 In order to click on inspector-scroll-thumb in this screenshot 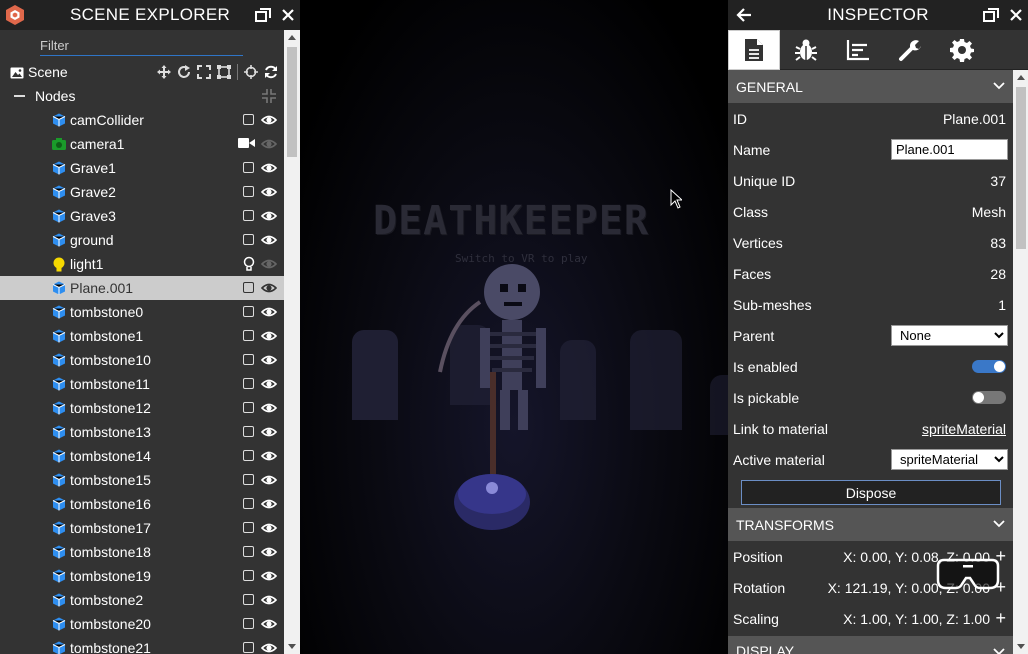, I will do `click(1021, 168)`.